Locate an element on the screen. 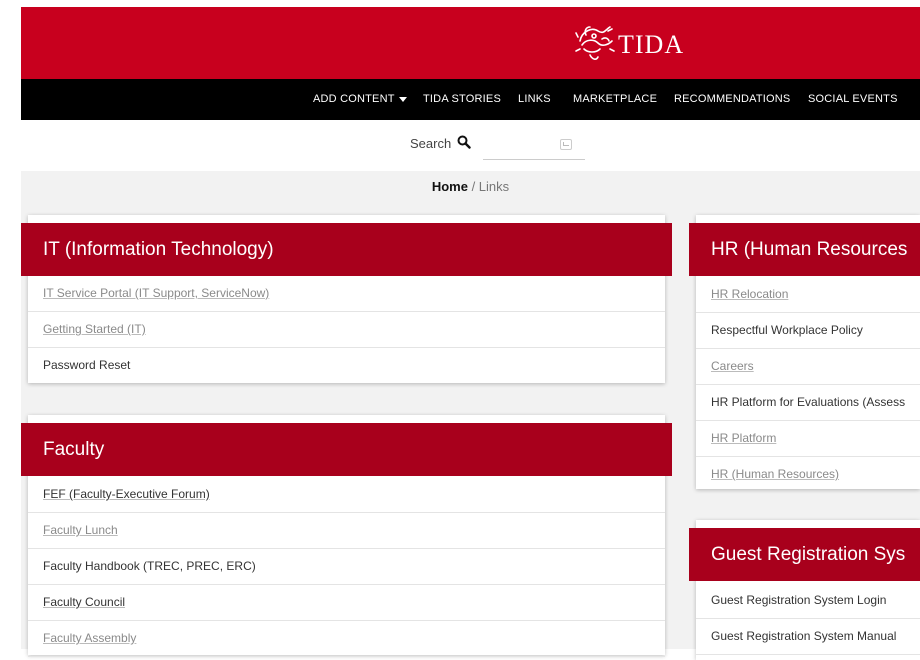 Image resolution: width=920 pixels, height=660 pixels. card-faculty-title: Faculty is located at coordinates (346, 449).